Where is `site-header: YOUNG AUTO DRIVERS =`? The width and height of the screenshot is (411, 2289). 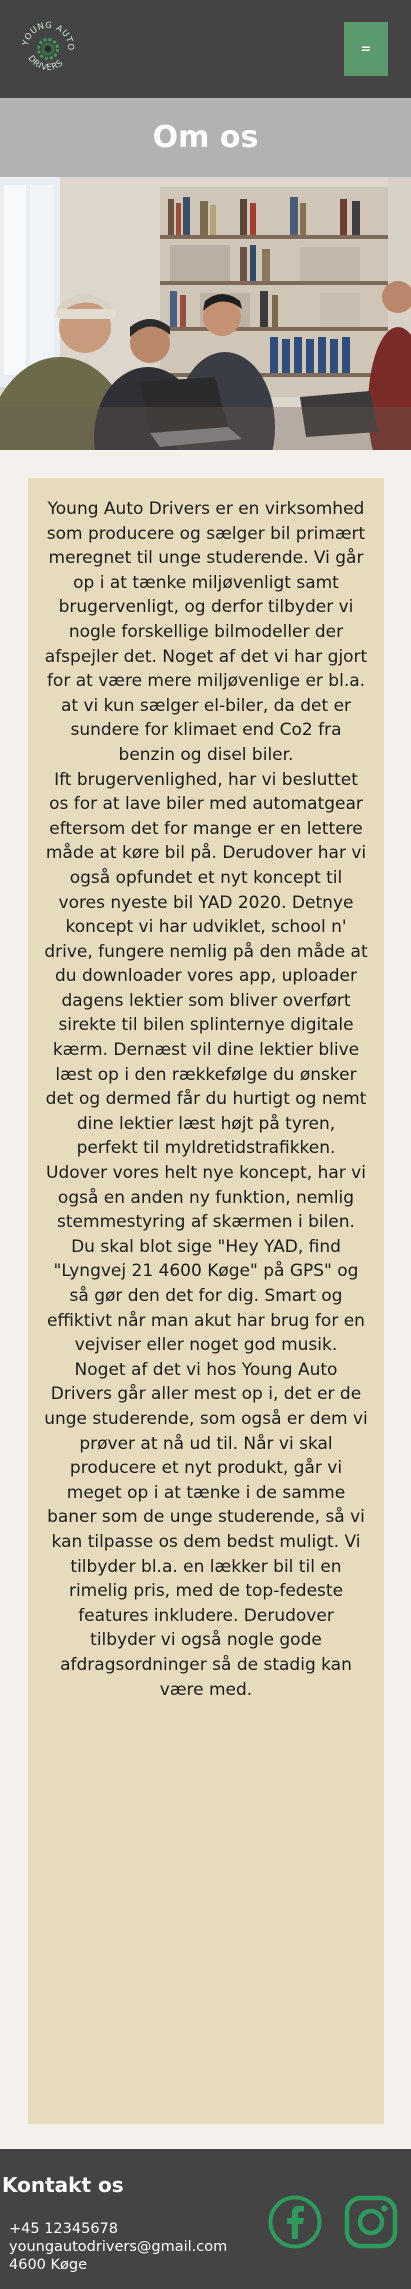 site-header: YOUNG AUTO DRIVERS = is located at coordinates (205, 49).